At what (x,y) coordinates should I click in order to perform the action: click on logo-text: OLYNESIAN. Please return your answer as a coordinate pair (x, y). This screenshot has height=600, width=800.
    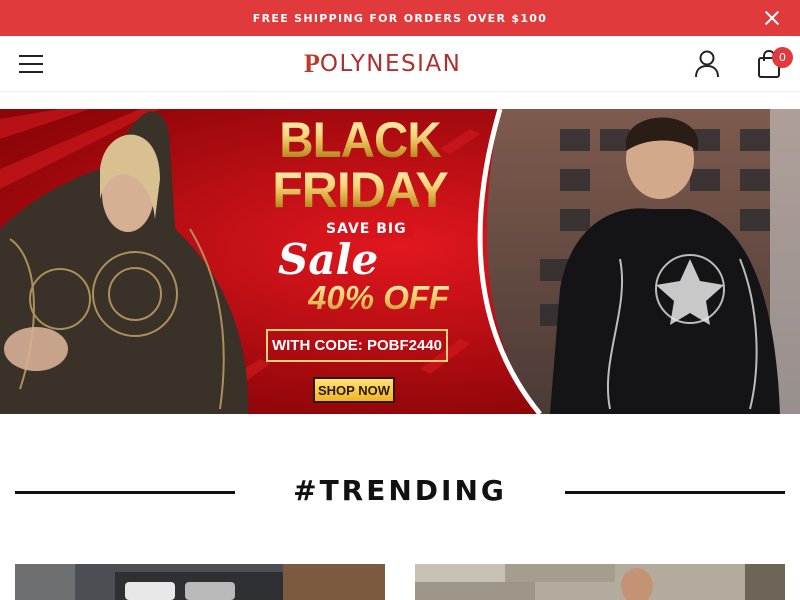
    Looking at the image, I should click on (390, 64).